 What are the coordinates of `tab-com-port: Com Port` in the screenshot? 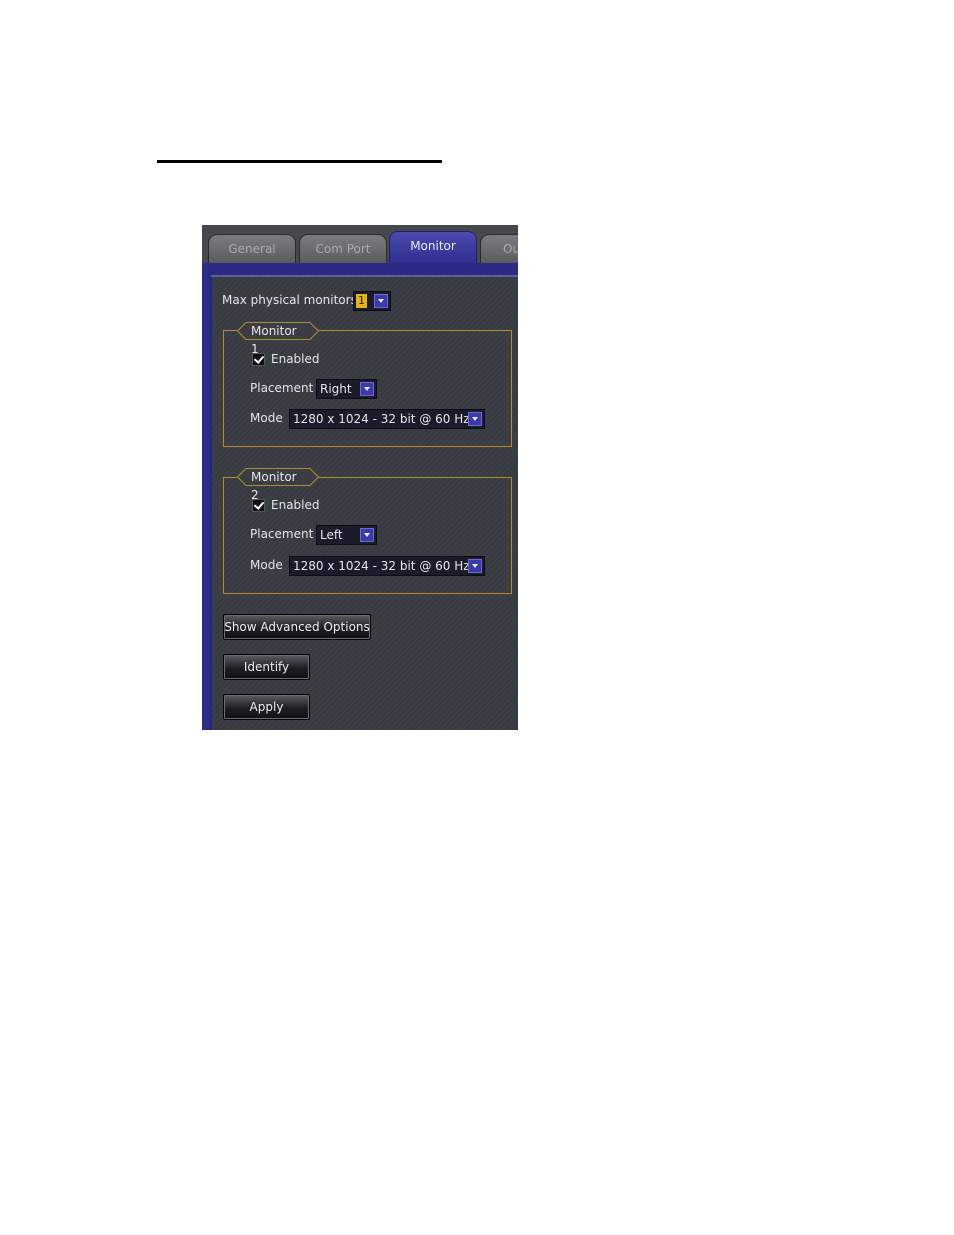 It's located at (343, 249).